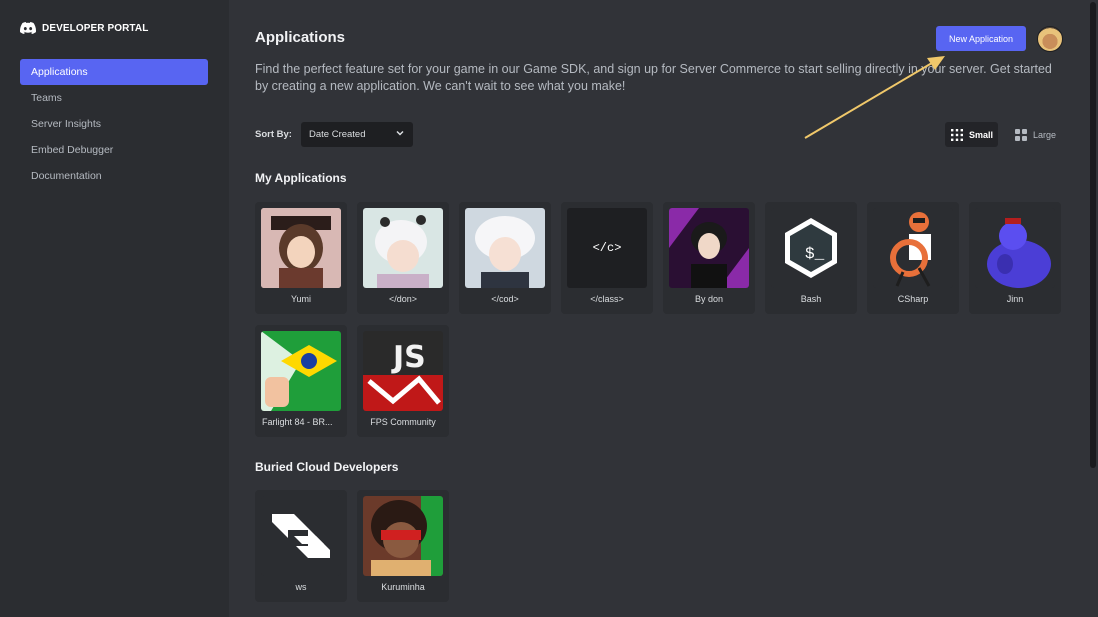  Describe the element at coordinates (981, 38) in the screenshot. I see `new-application-button: New Application` at that location.